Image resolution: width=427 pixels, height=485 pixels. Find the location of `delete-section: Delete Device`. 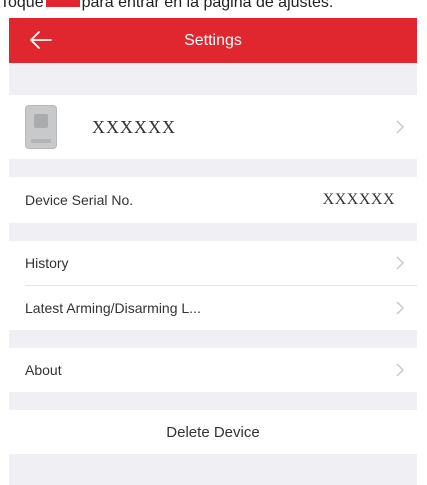

delete-section: Delete Device is located at coordinates (213, 432).